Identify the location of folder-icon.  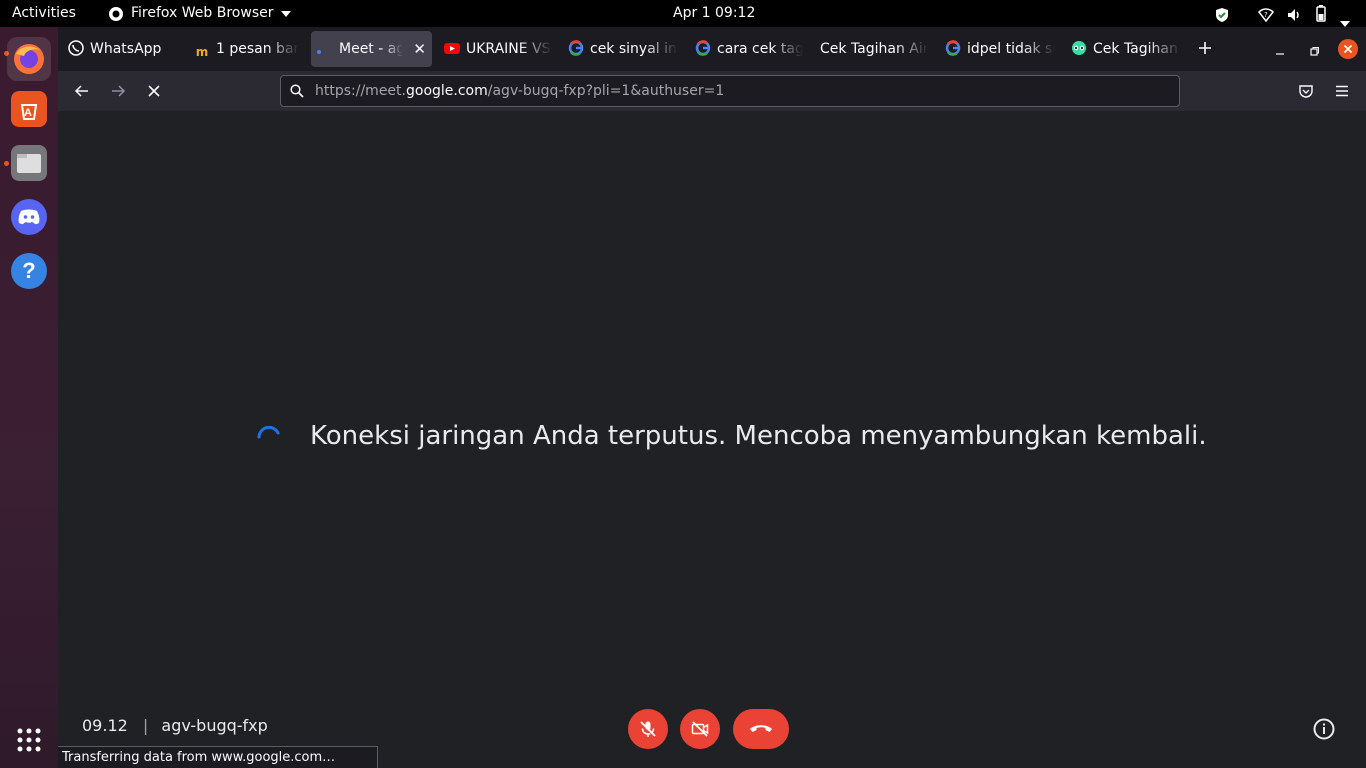
(29, 163).